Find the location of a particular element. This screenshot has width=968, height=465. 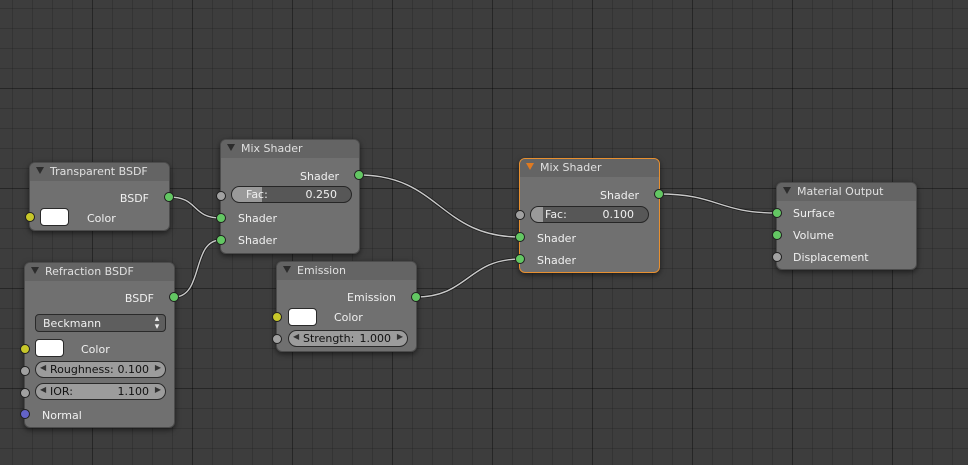

input-label-surface: Surface is located at coordinates (814, 213).